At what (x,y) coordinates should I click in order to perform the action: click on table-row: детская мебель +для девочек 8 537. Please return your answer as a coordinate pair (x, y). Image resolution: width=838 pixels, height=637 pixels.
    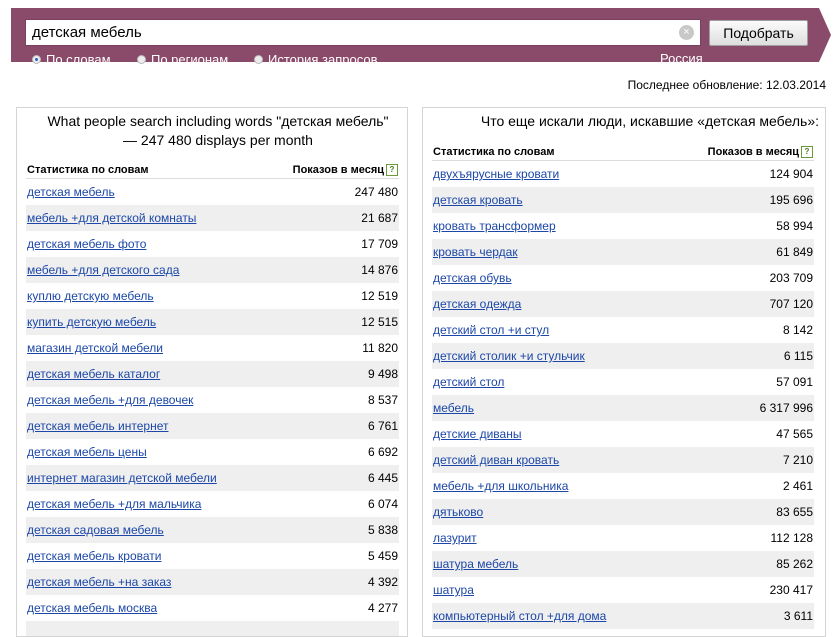
    Looking at the image, I should click on (212, 400).